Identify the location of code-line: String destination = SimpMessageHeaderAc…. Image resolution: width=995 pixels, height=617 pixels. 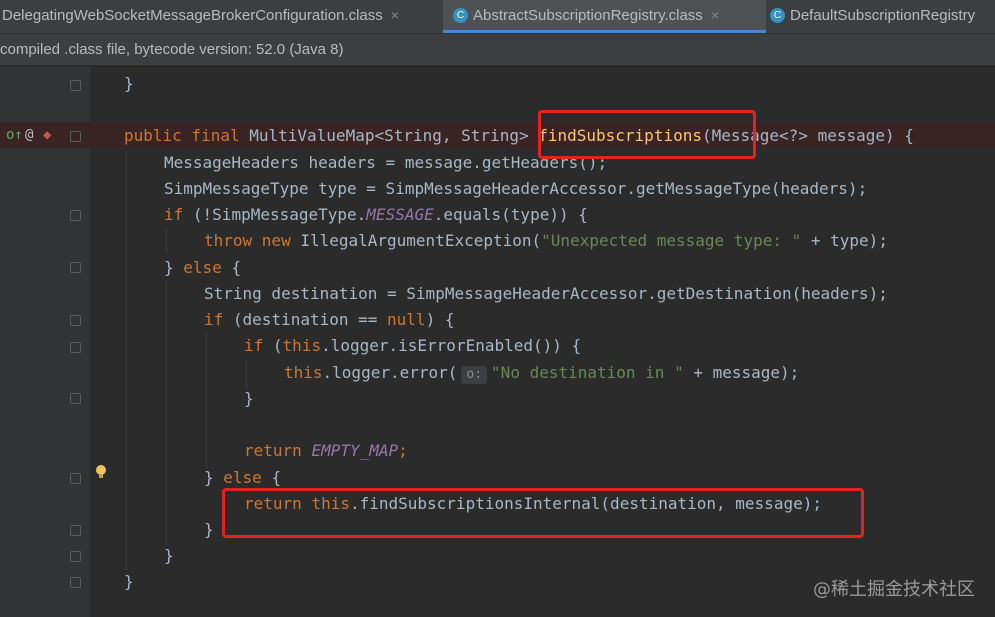
(546, 293).